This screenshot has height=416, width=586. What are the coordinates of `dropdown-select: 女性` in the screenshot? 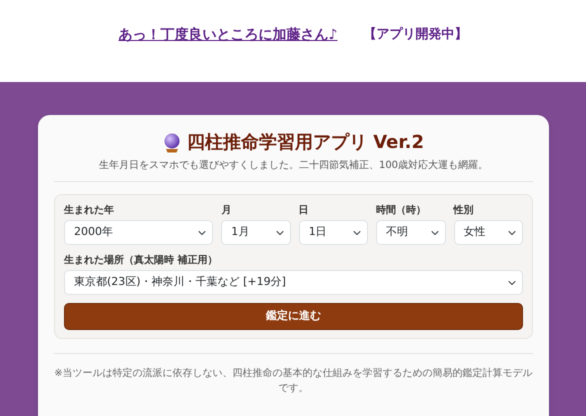 It's located at (489, 232).